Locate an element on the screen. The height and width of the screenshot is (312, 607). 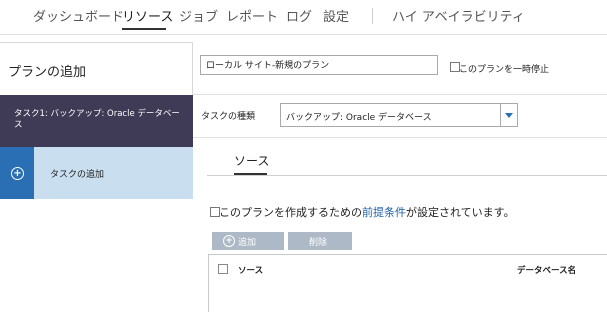
delete-source-button: 削除 is located at coordinates (320, 241).